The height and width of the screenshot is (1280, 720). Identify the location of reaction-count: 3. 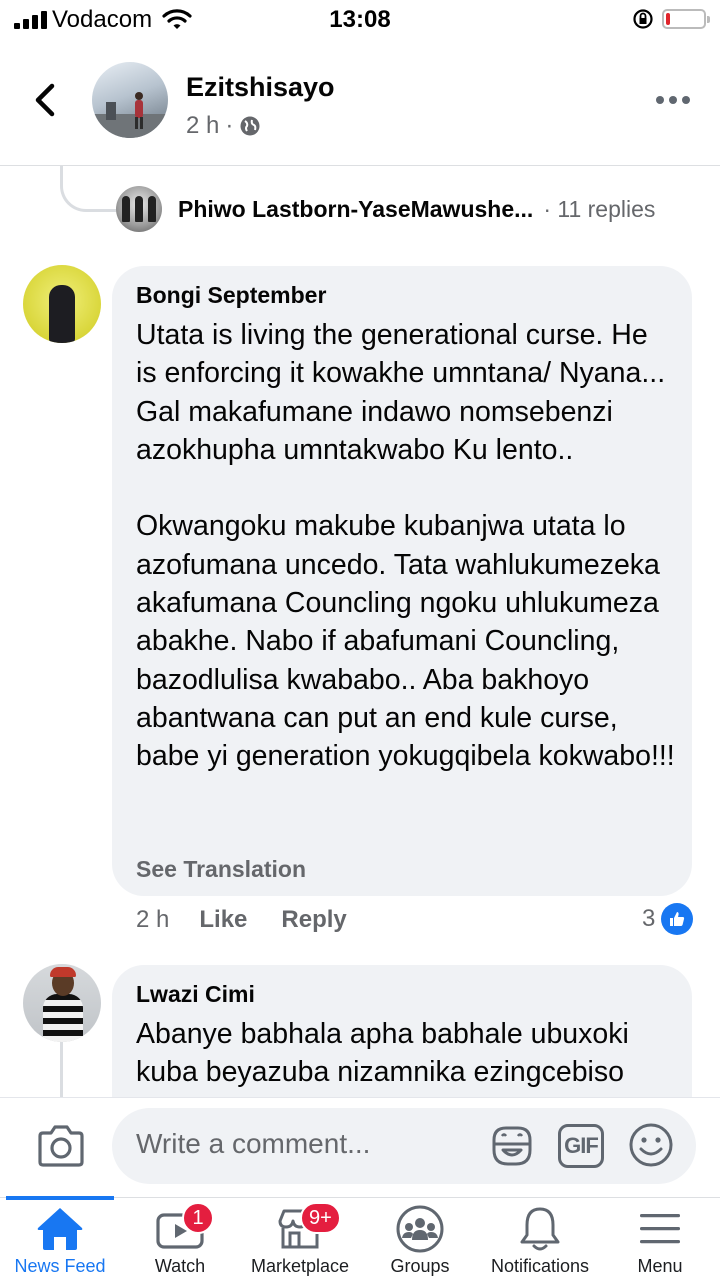
(649, 918).